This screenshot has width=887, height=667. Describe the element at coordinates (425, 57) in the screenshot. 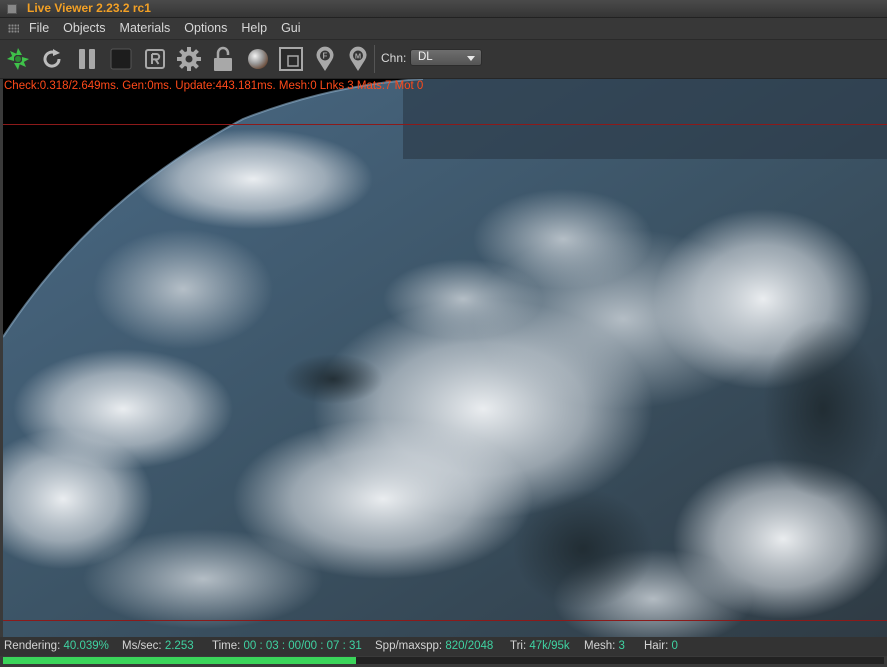

I see `channel-selected-value: DL` at that location.